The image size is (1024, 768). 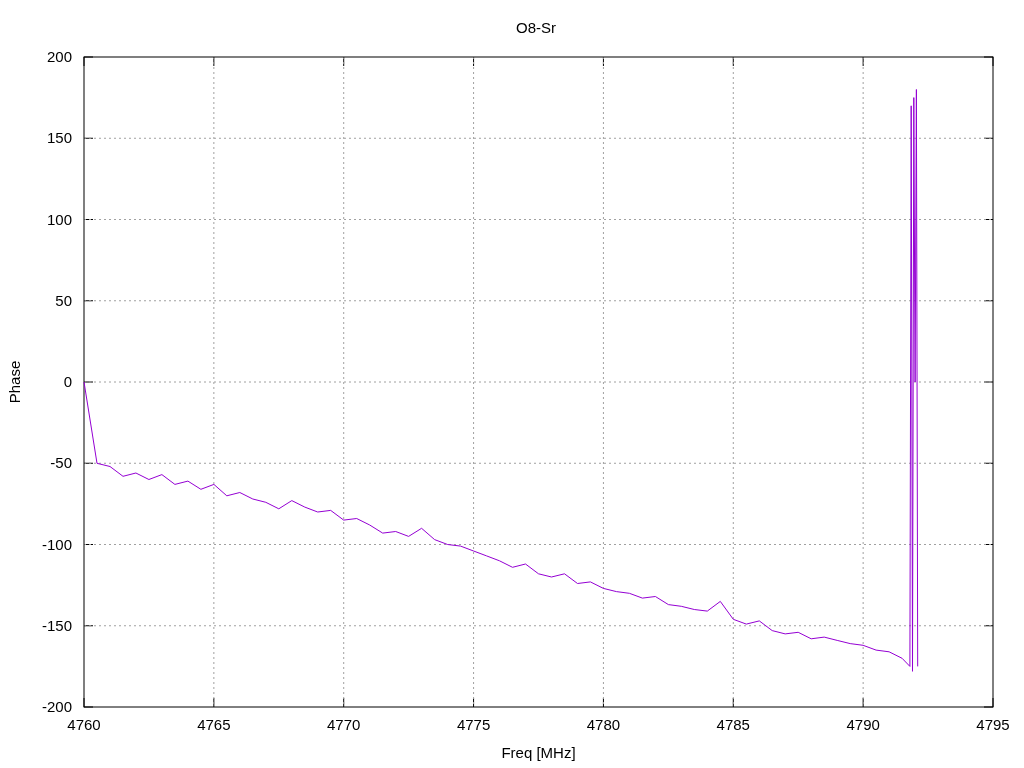 I want to click on chart-title: O8-Sr, so click(x=536, y=27).